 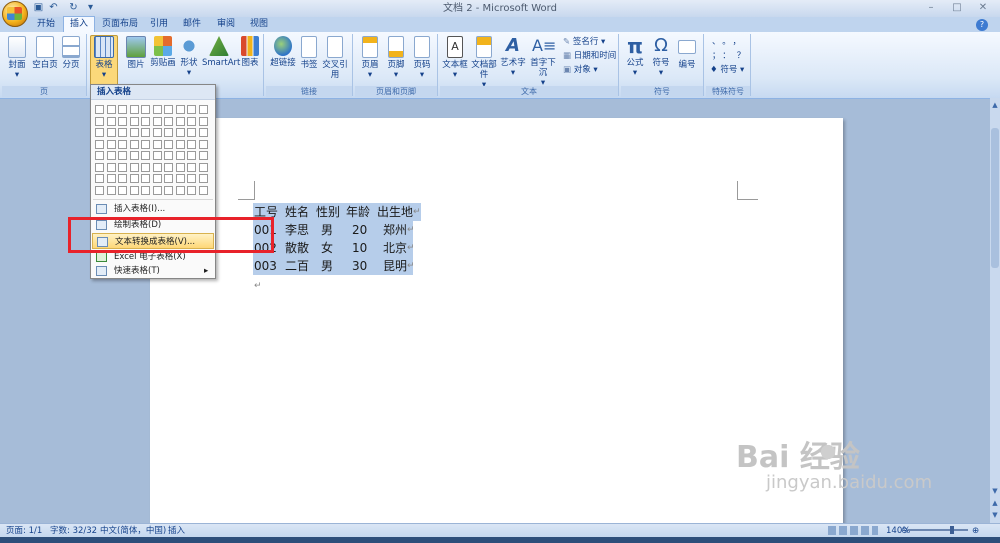 I want to click on numbering-button: 编号, so click(x=687, y=53).